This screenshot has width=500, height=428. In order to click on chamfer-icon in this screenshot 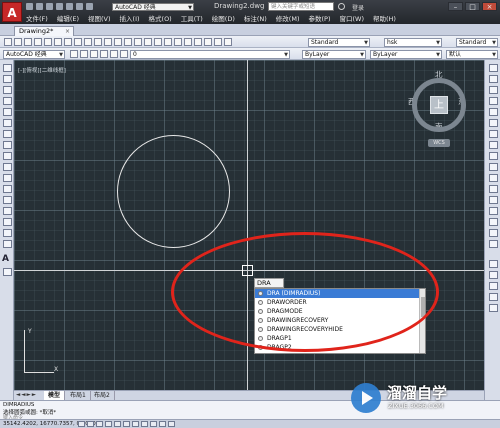, I will do `click(493, 222)`.